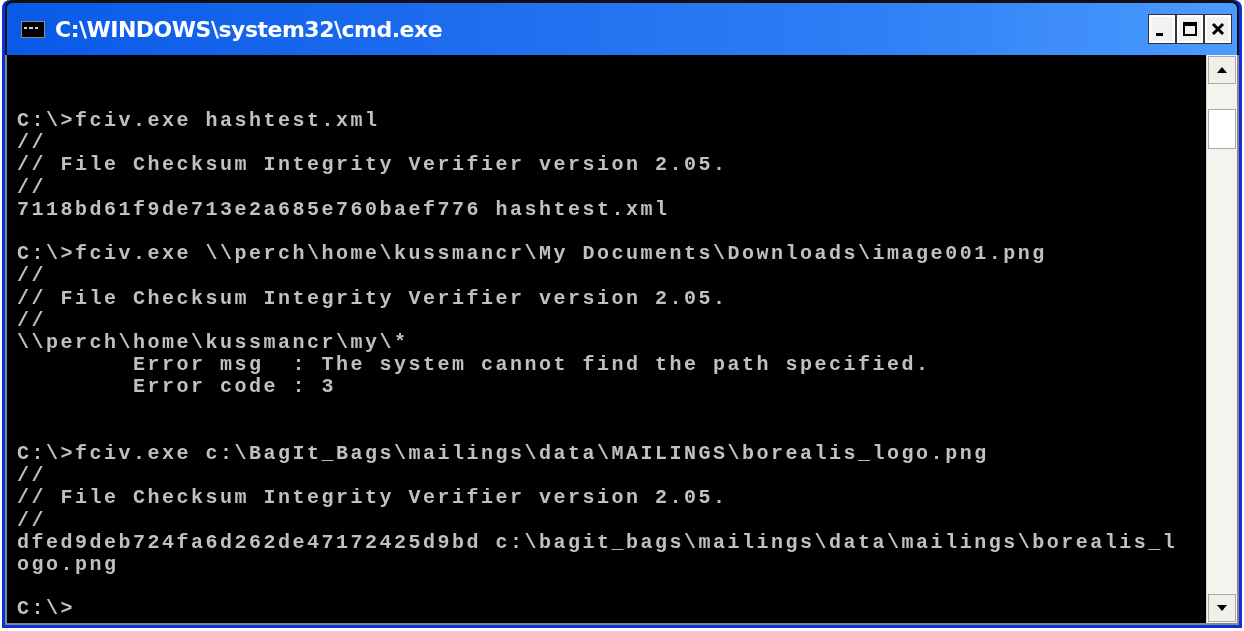  I want to click on maximize-button, so click(1190, 29).